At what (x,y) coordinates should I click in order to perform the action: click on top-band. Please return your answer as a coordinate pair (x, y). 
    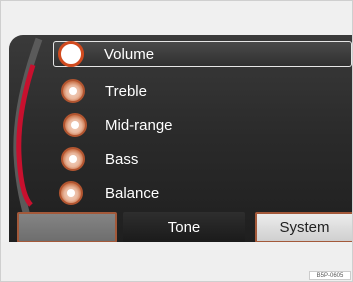
    Looking at the image, I should click on (176, 17).